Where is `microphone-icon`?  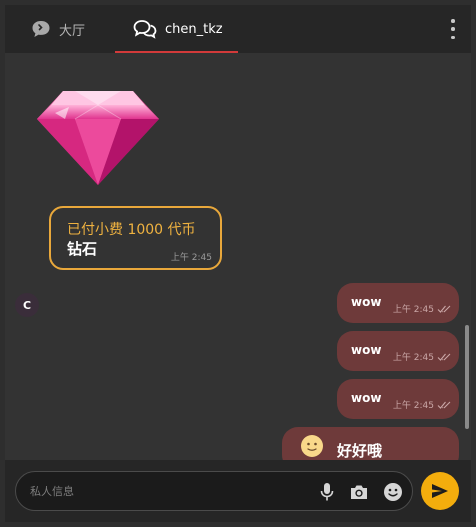
microphone-icon is located at coordinates (327, 492).